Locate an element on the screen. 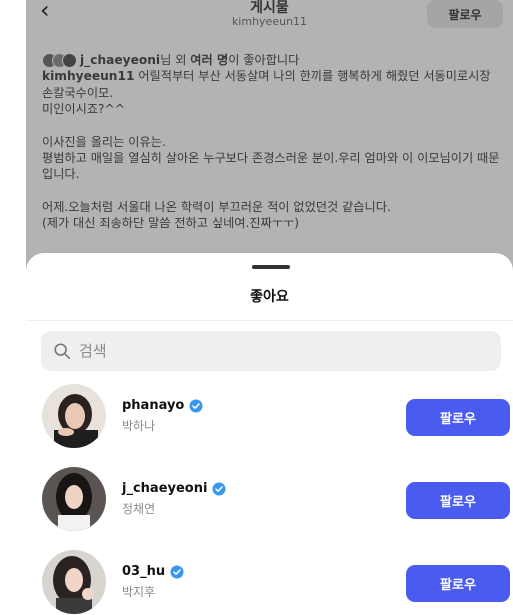 The image size is (513, 615). search-input is located at coordinates (269, 351).